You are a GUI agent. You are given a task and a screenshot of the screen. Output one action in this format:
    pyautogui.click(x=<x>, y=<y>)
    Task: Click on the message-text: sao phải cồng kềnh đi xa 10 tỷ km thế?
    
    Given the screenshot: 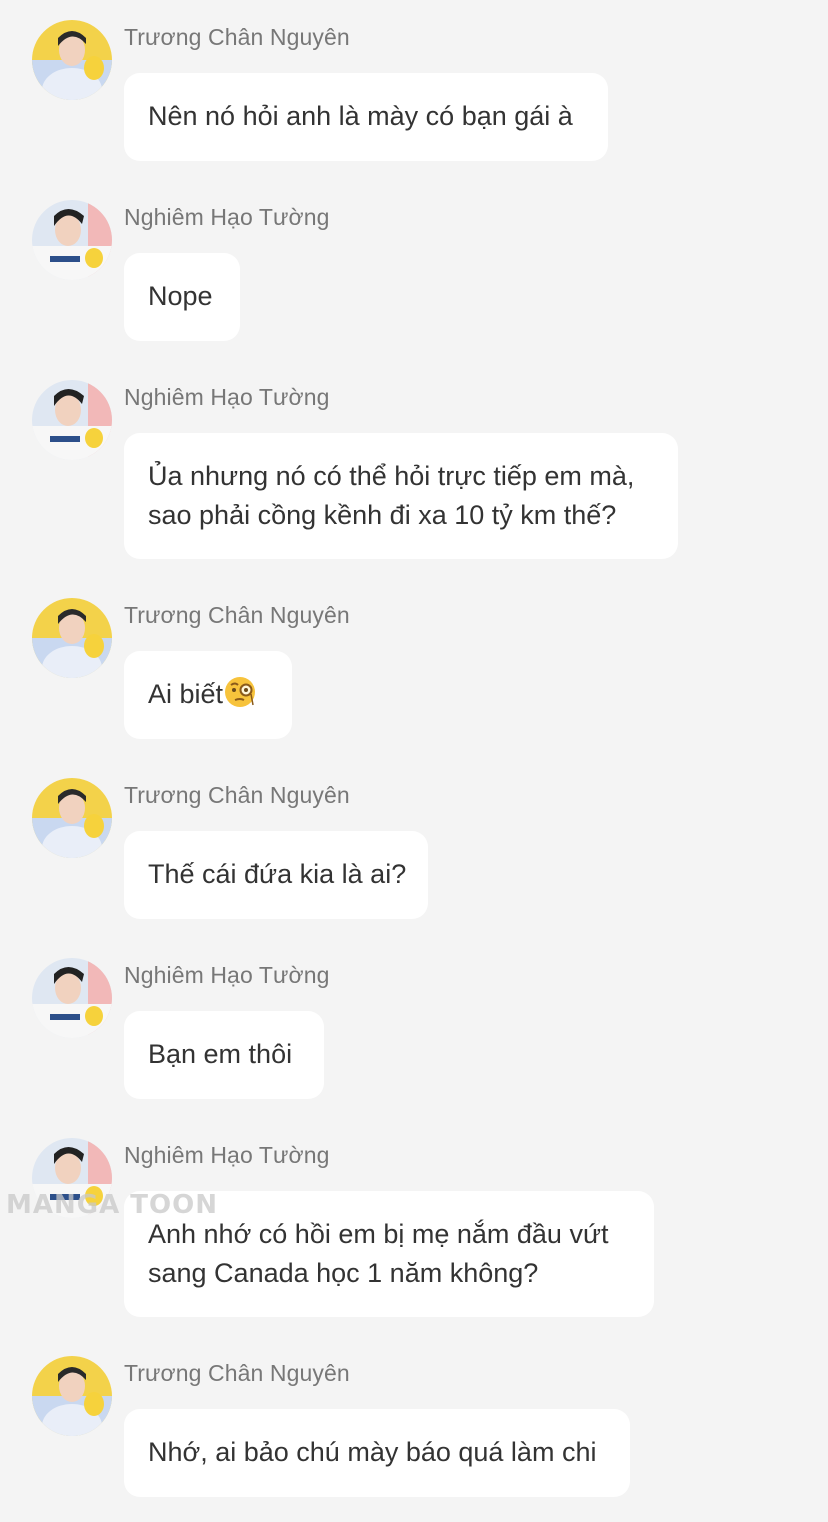 What is the action you would take?
    pyautogui.click(x=382, y=515)
    